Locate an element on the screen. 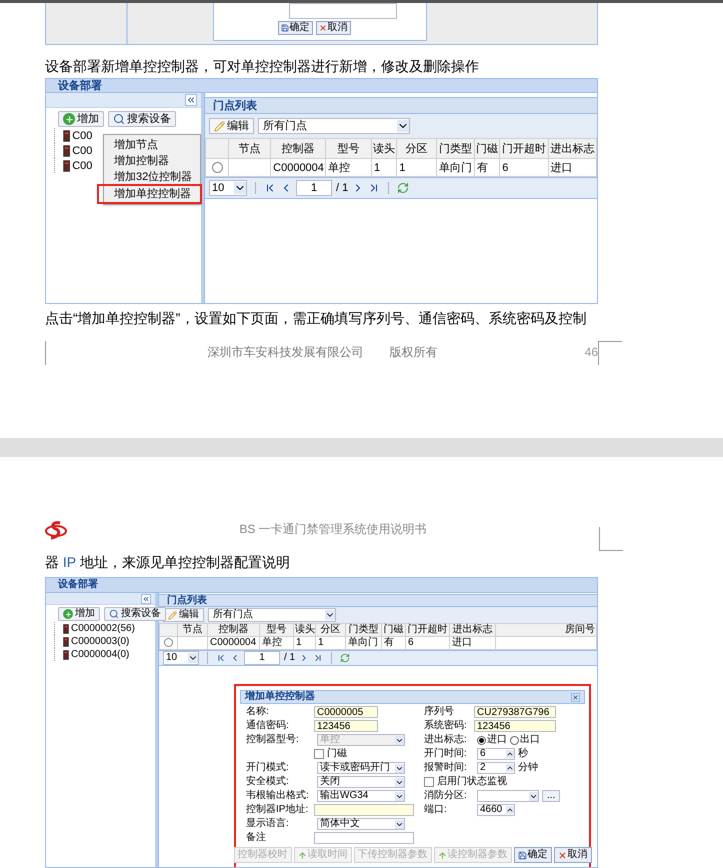 This screenshot has height=868, width=723. tree-item: C0000002(56) is located at coordinates (104, 628).